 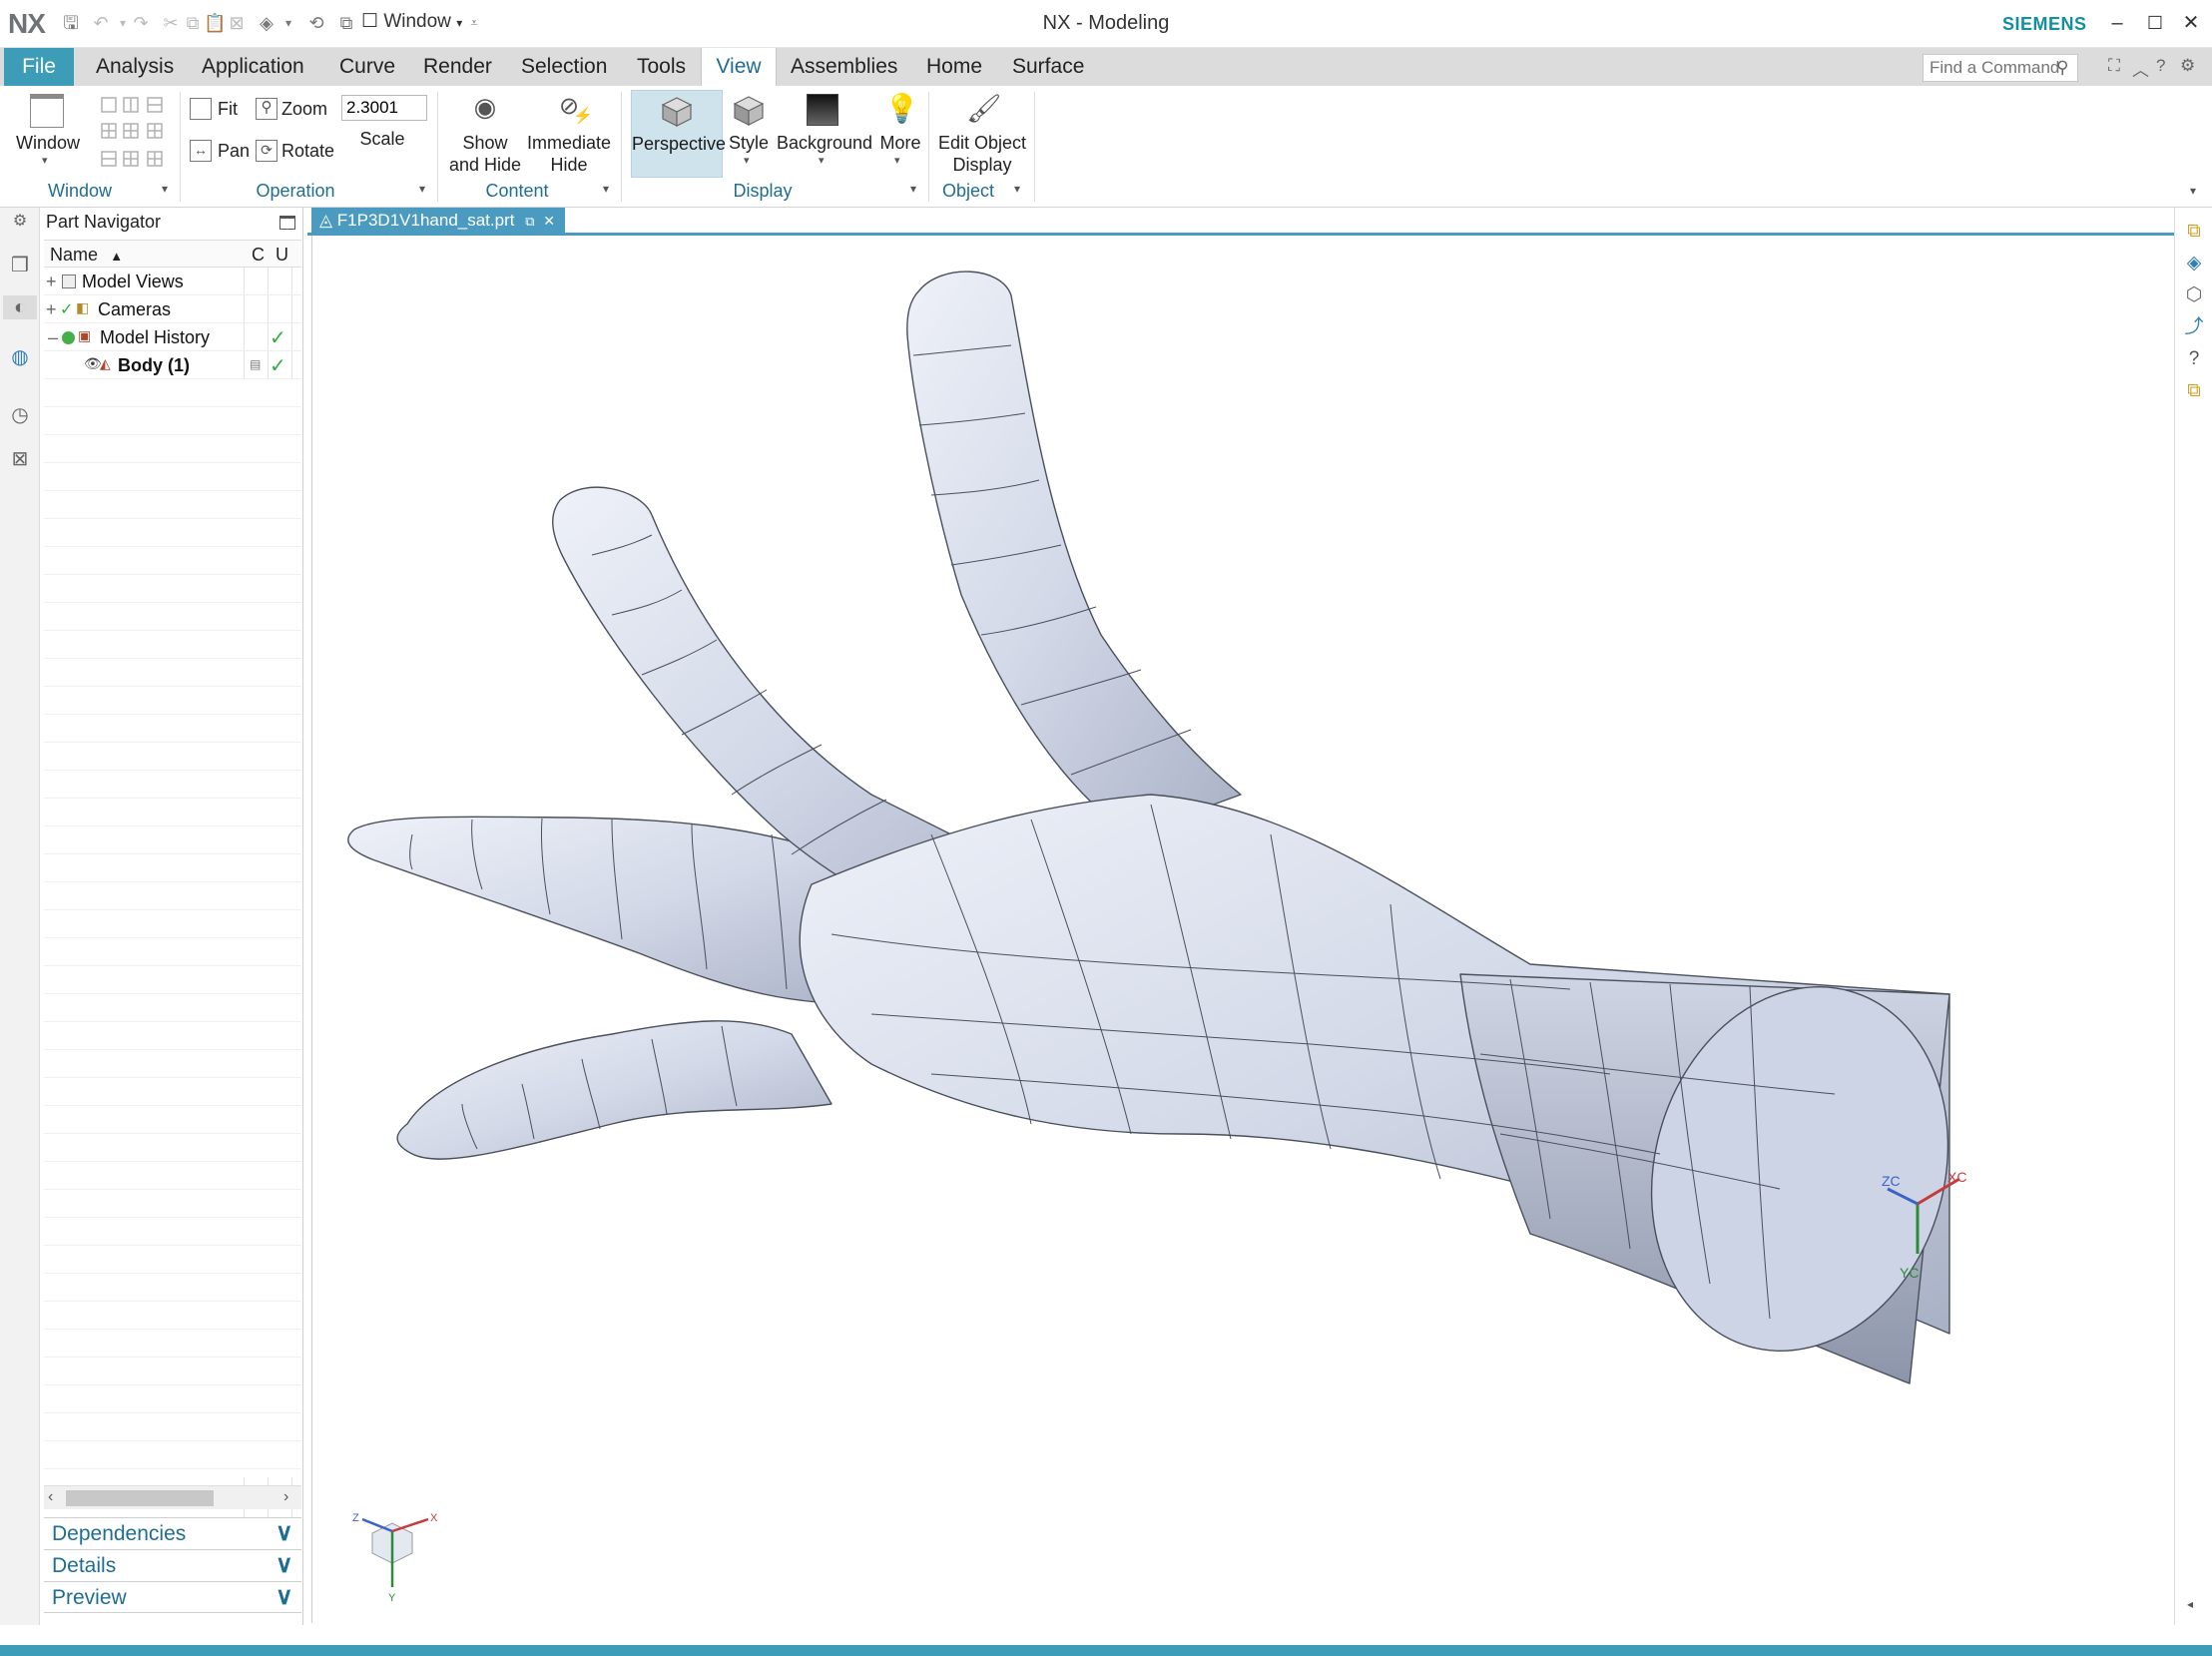 I want to click on details-label: Details, so click(x=84, y=1565).